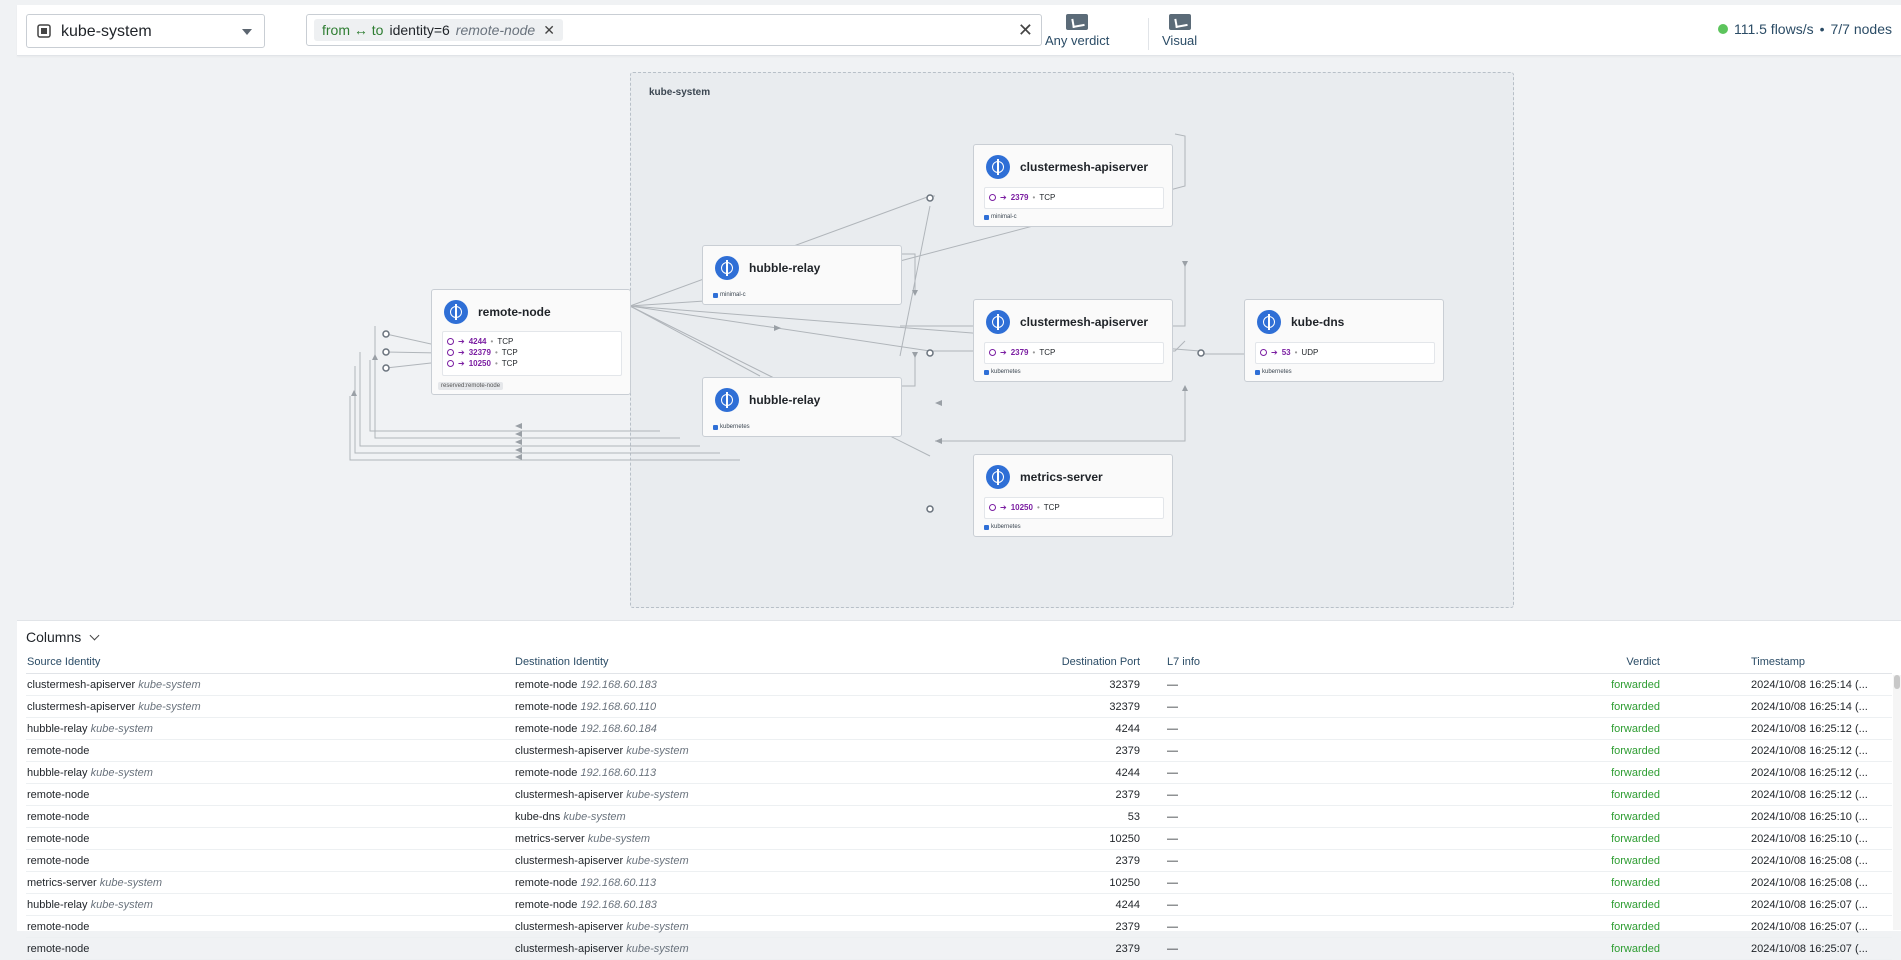 The width and height of the screenshot is (1901, 960). Describe the element at coordinates (1077, 31) in the screenshot. I see `verdict-filter-button: Any verdict` at that location.